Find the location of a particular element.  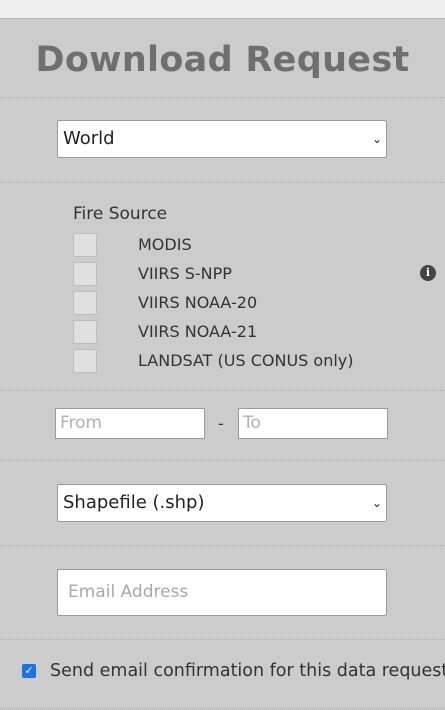

info-circle-icon: i is located at coordinates (428, 273).